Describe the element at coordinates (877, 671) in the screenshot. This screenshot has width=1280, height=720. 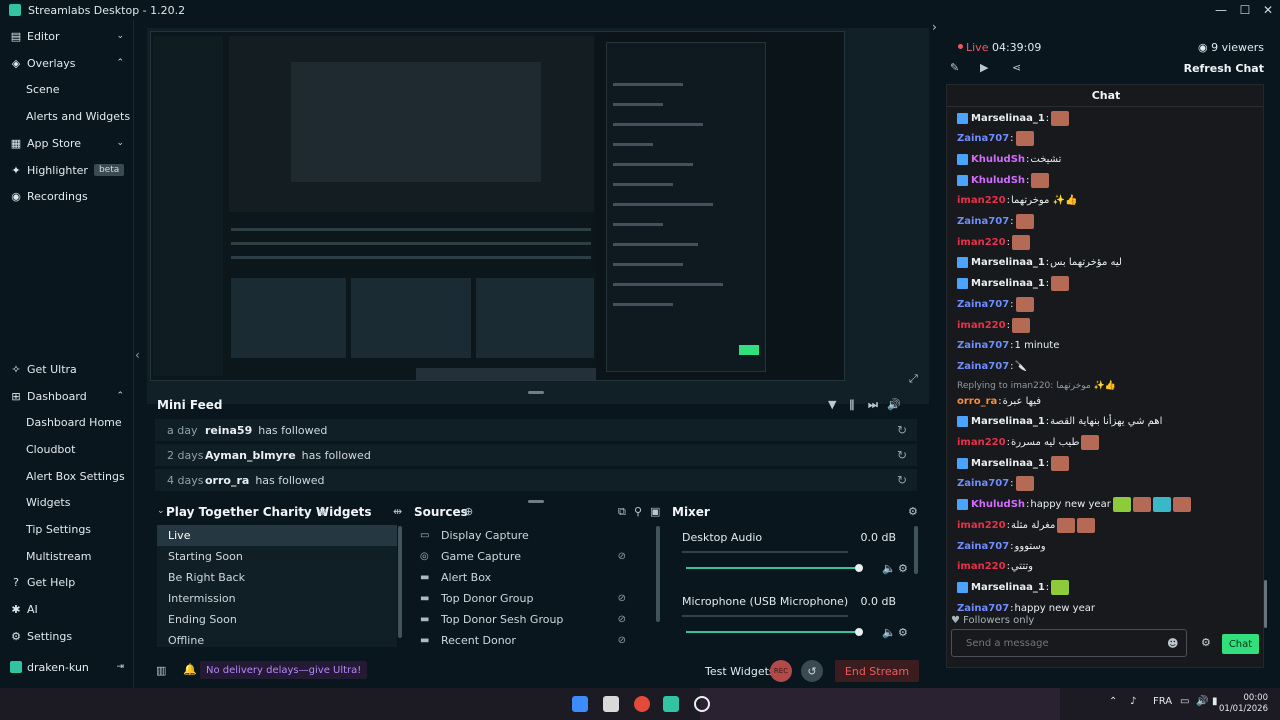
I see `end-stream-button: End Stream` at that location.